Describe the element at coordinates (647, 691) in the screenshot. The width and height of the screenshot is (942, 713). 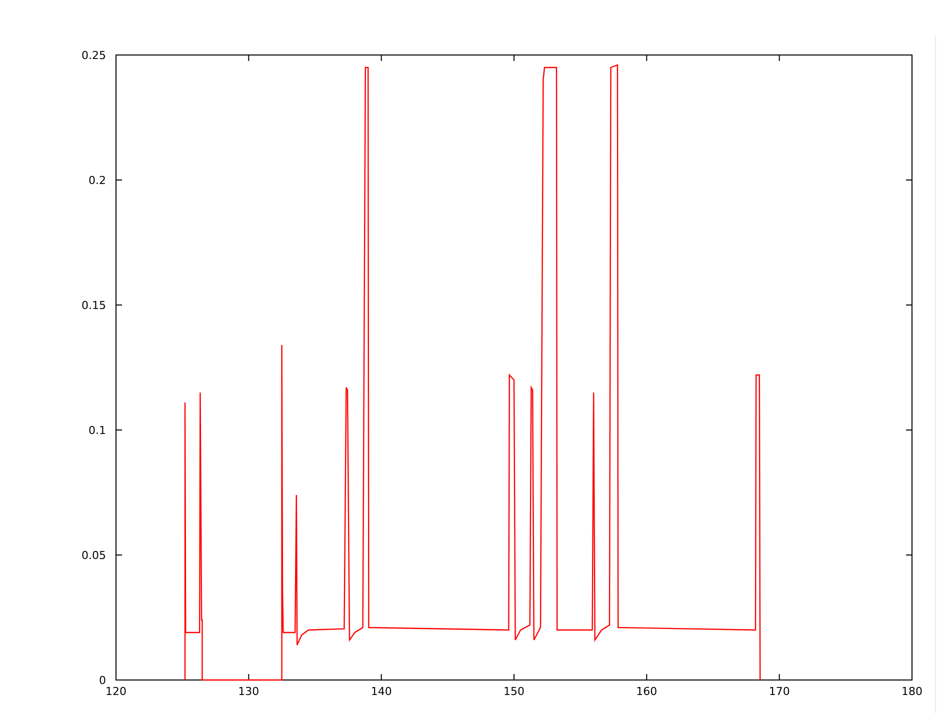
I see `x-tick-label: 160` at that location.